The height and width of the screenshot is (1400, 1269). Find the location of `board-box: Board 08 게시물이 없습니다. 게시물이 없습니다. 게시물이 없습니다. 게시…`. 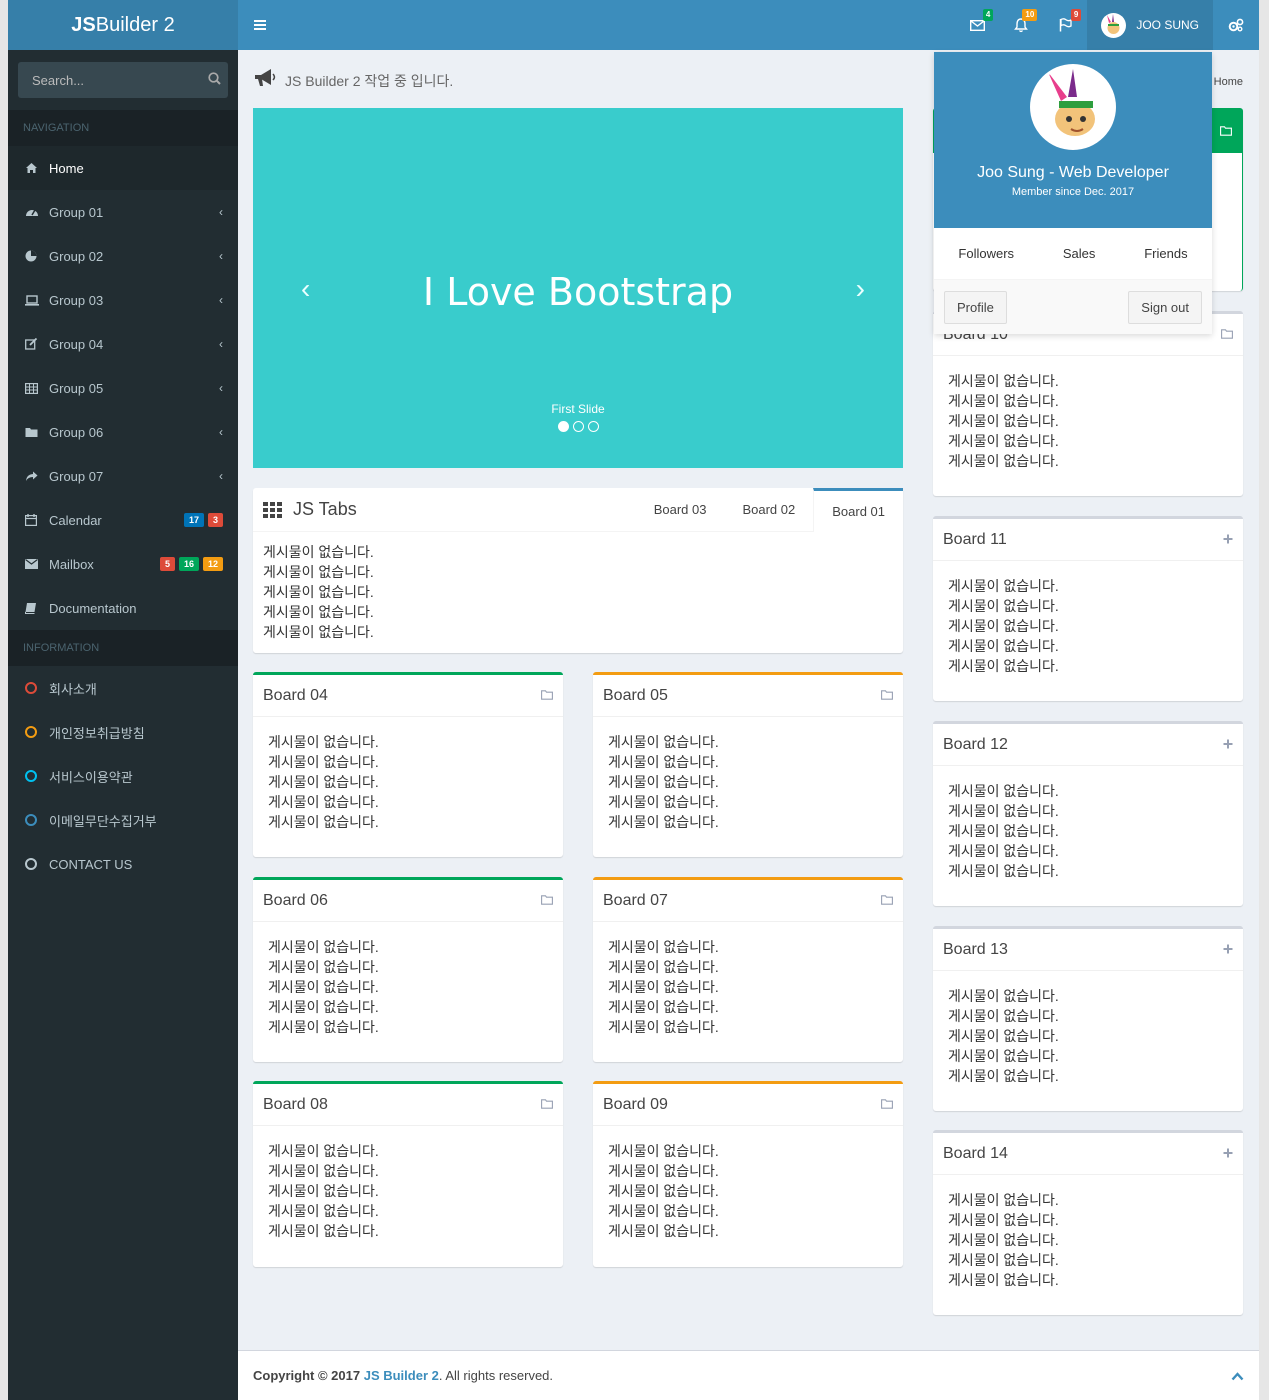

board-box: Board 08 게시물이 없습니다. 게시물이 없습니다. 게시물이 없습니다. 게시… is located at coordinates (408, 1174).